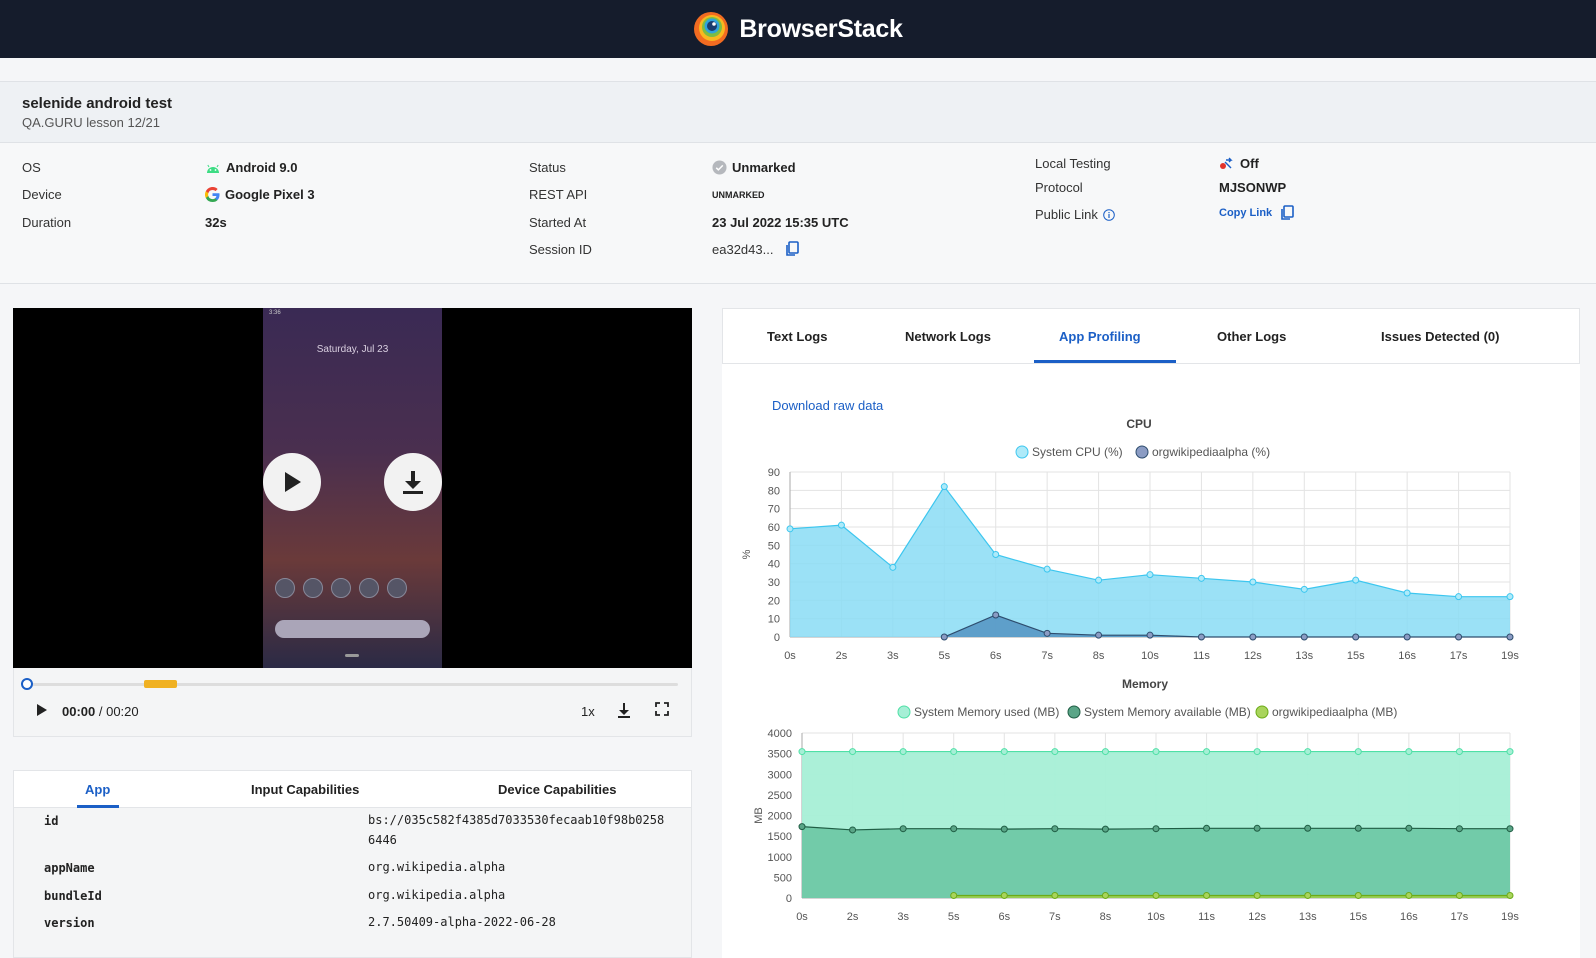 The image size is (1596, 958). What do you see at coordinates (1253, 187) in the screenshot?
I see `protocol-value: MJSONWP` at bounding box center [1253, 187].